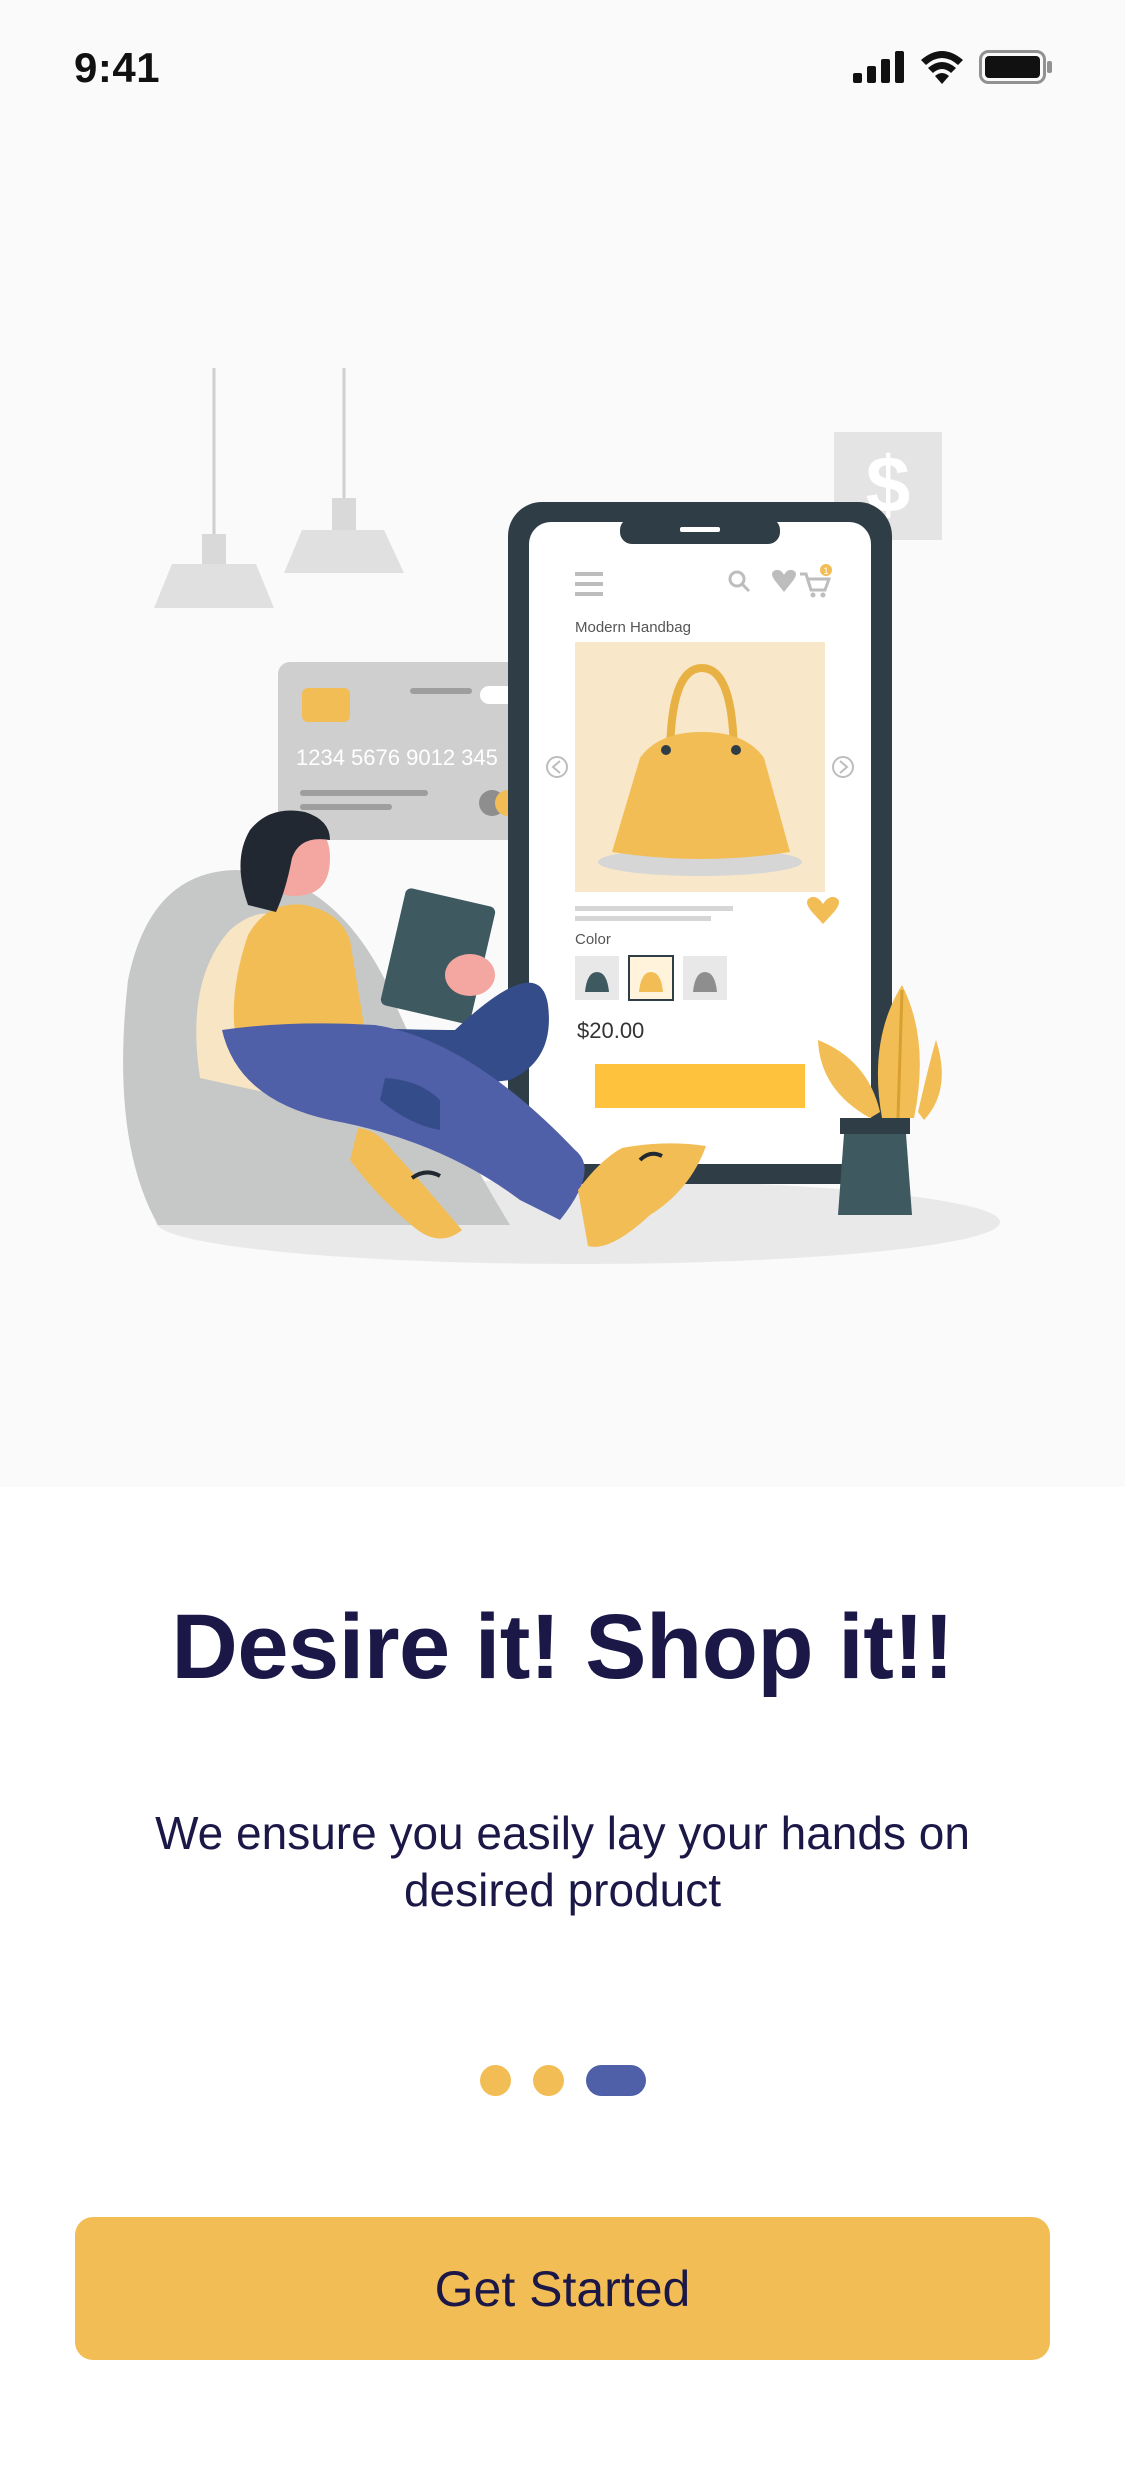 This screenshot has width=1125, height=2478. I want to click on page-dot-3-active, so click(615, 2080).